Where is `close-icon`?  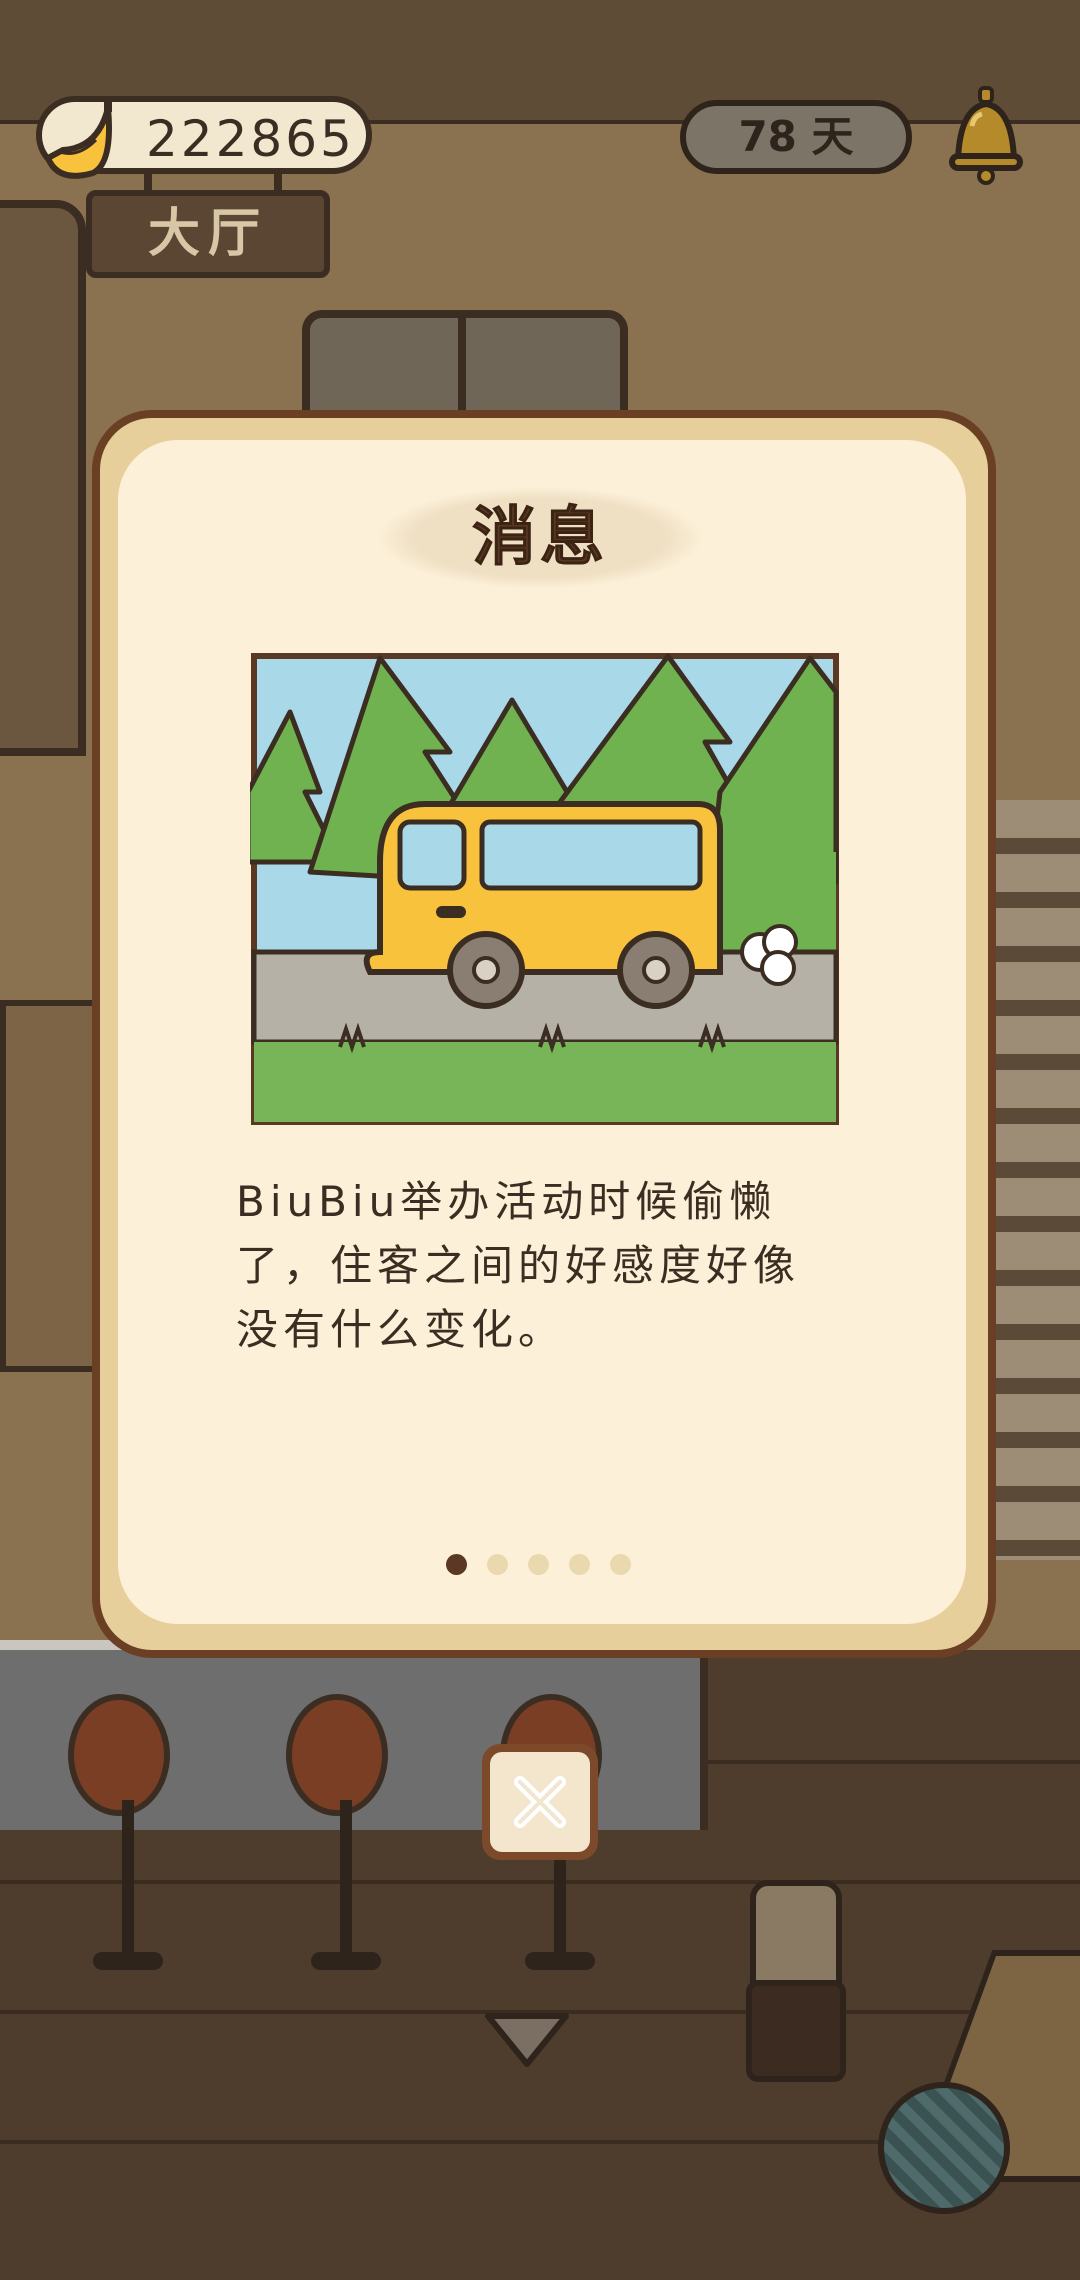 close-icon is located at coordinates (540, 1802).